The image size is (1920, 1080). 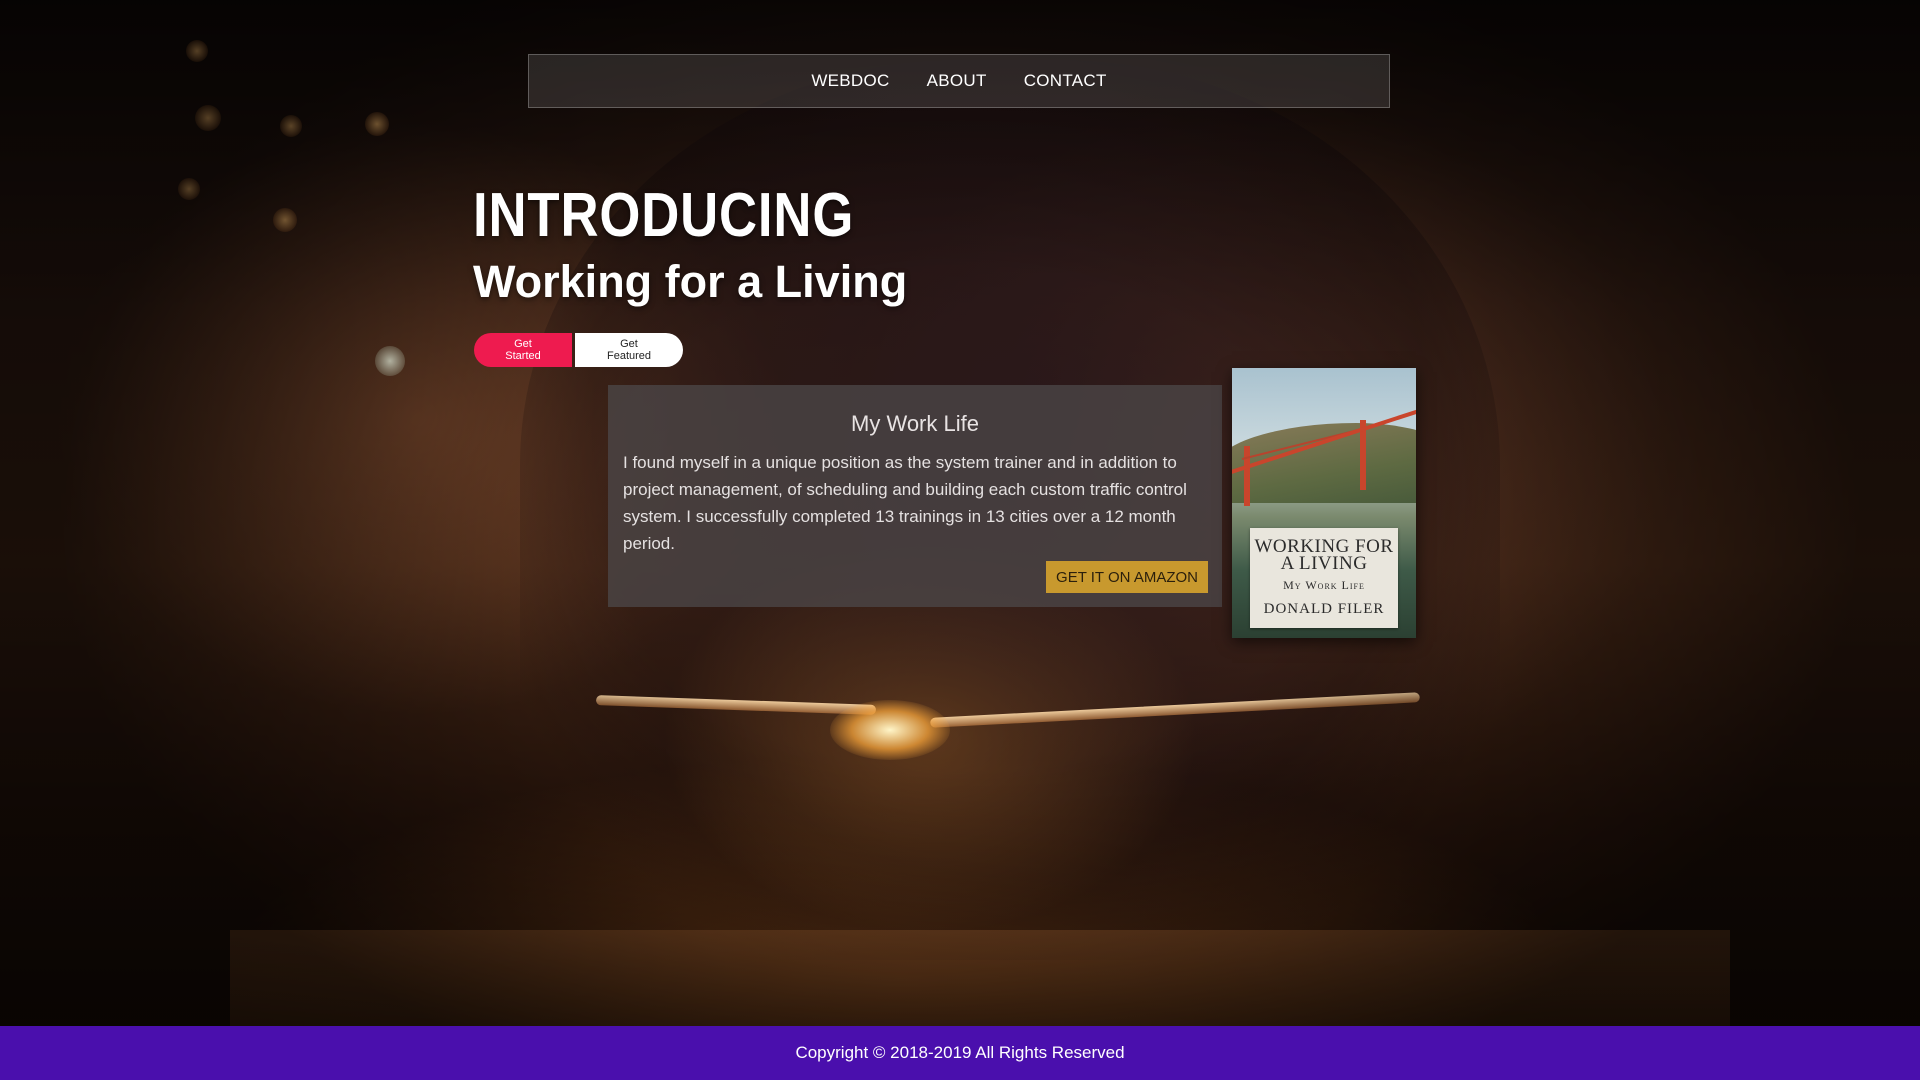 I want to click on book-author: DONALD FILER, so click(x=1324, y=609).